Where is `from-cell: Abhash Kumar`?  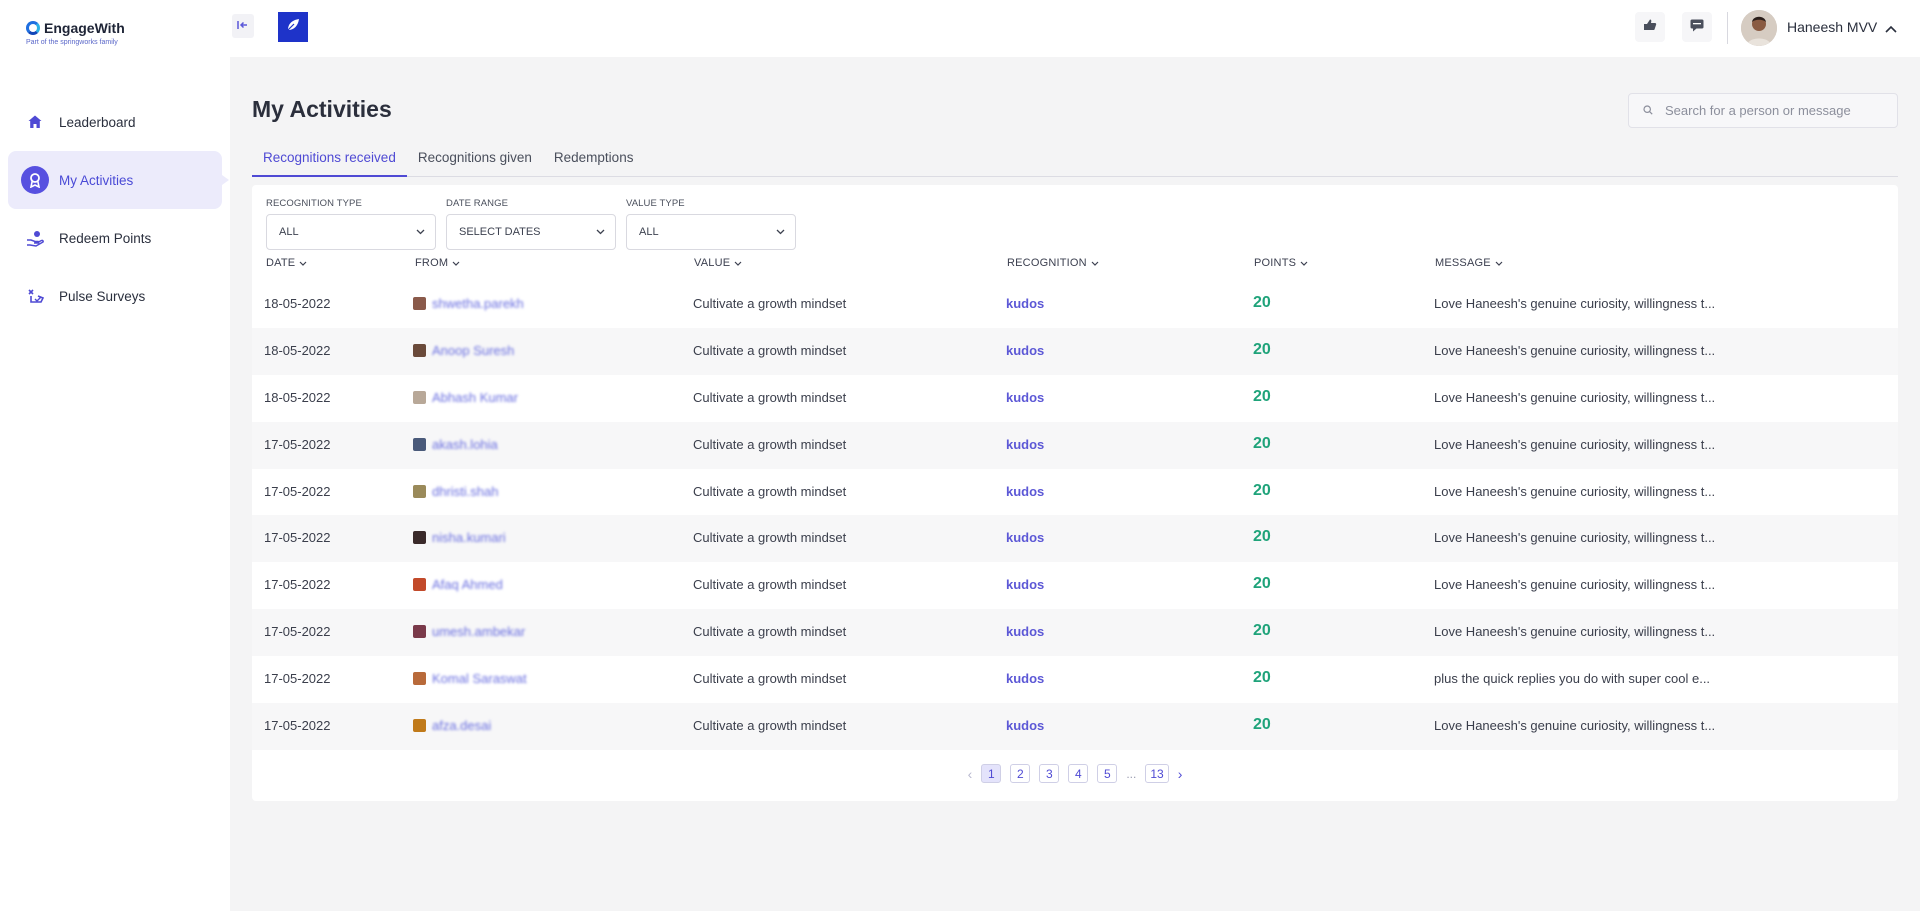
from-cell: Abhash Kumar is located at coordinates (465, 397).